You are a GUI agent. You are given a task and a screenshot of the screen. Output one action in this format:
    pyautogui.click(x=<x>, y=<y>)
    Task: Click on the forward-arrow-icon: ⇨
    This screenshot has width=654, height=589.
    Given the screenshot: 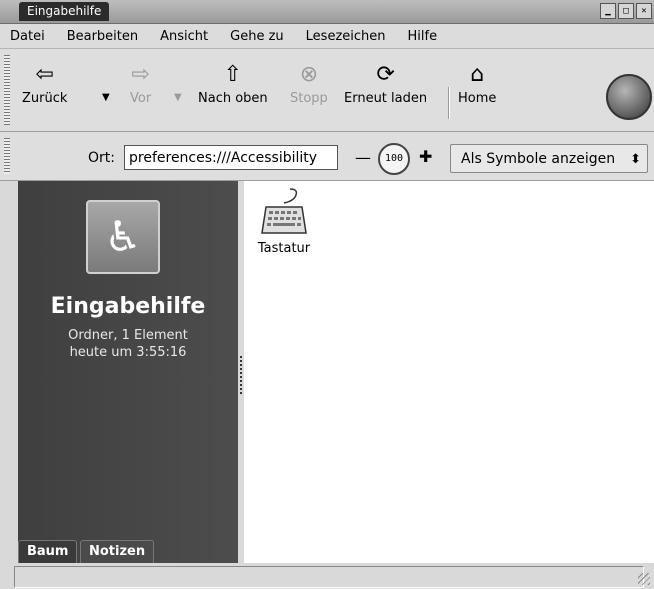 What is the action you would take?
    pyautogui.click(x=140, y=74)
    